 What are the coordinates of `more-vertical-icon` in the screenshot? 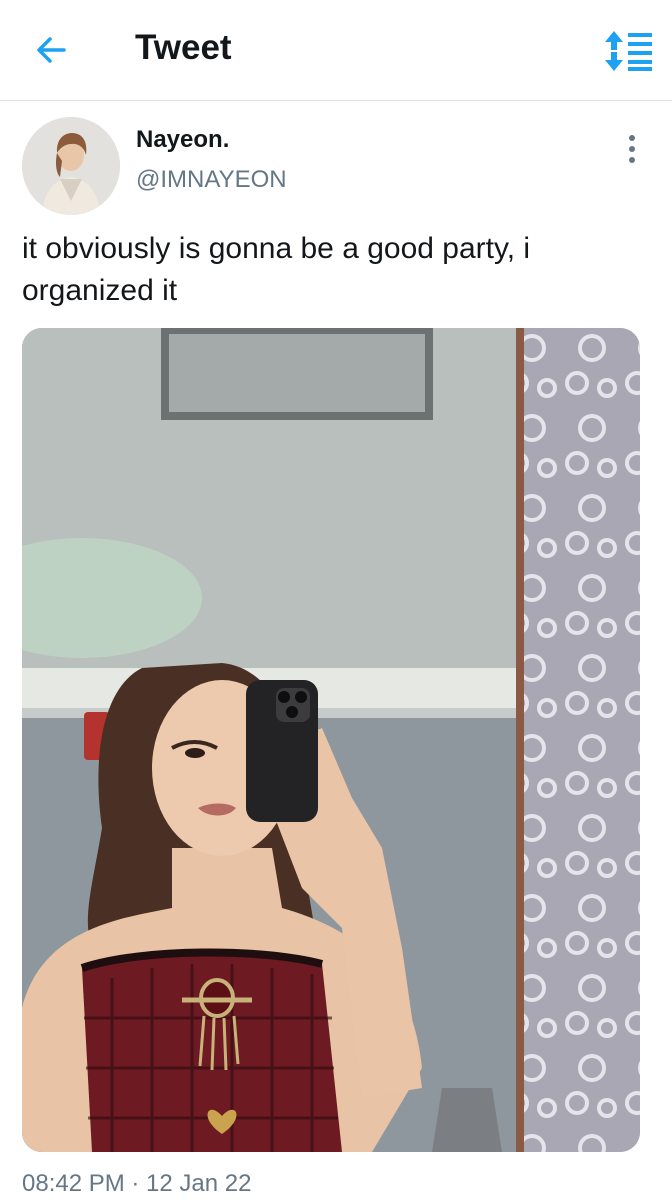 It's located at (632, 149).